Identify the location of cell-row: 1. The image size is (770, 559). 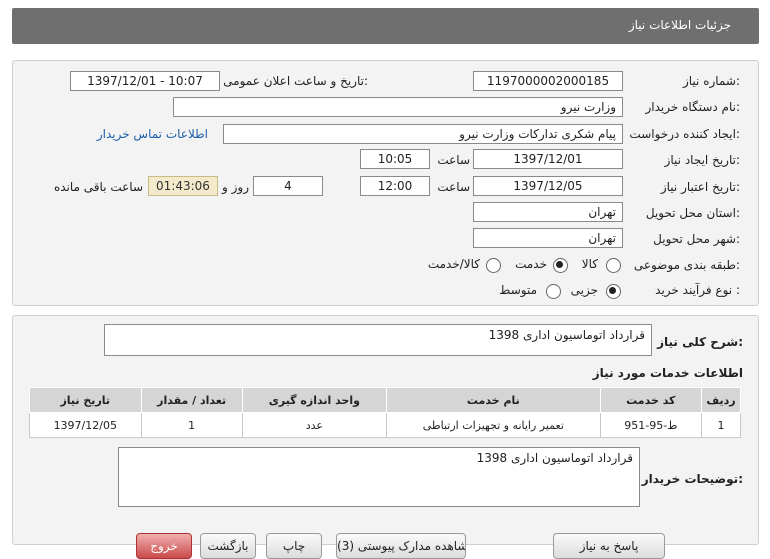
(721, 425).